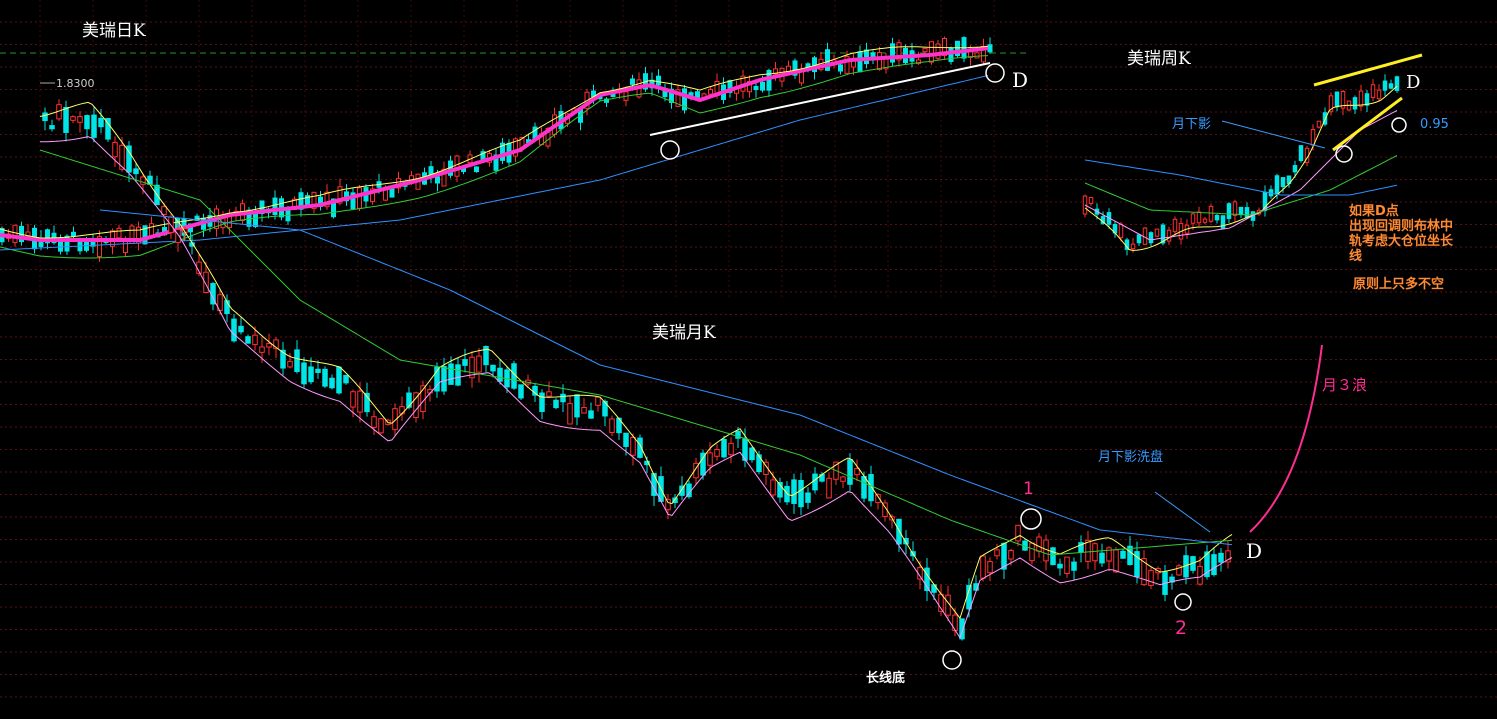 This screenshot has width=1497, height=719. What do you see at coordinates (1374, 211) in the screenshot?
I see `note-line-1: 如果D点` at bounding box center [1374, 211].